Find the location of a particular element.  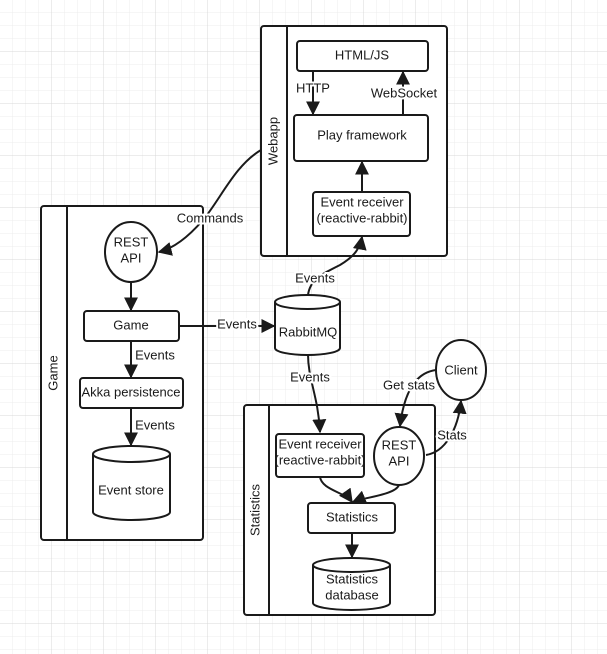

svg-text: Game is located at coordinates (130, 324).